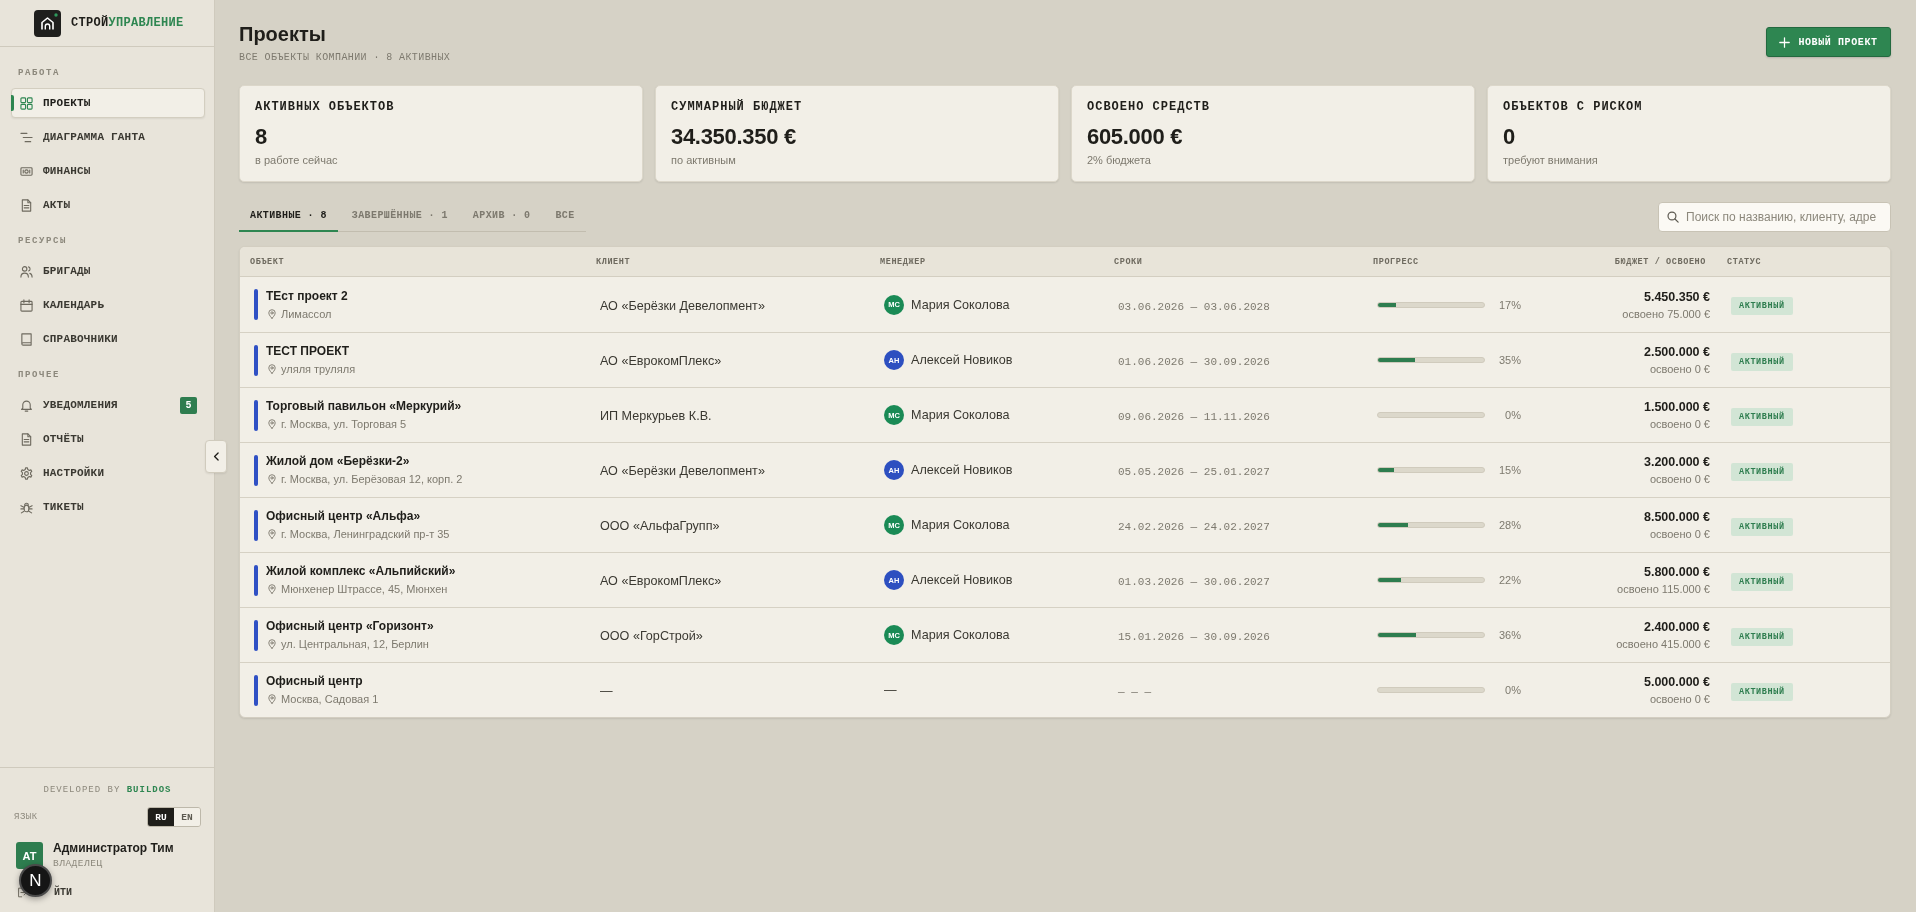  What do you see at coordinates (26, 103) in the screenshot?
I see `grid-icon` at bounding box center [26, 103].